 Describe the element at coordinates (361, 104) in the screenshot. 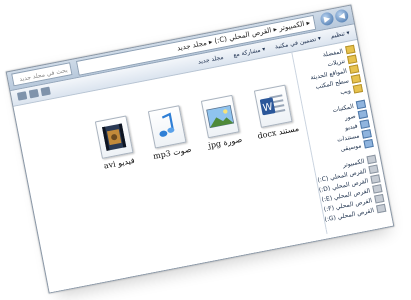

I see `library-icon` at that location.